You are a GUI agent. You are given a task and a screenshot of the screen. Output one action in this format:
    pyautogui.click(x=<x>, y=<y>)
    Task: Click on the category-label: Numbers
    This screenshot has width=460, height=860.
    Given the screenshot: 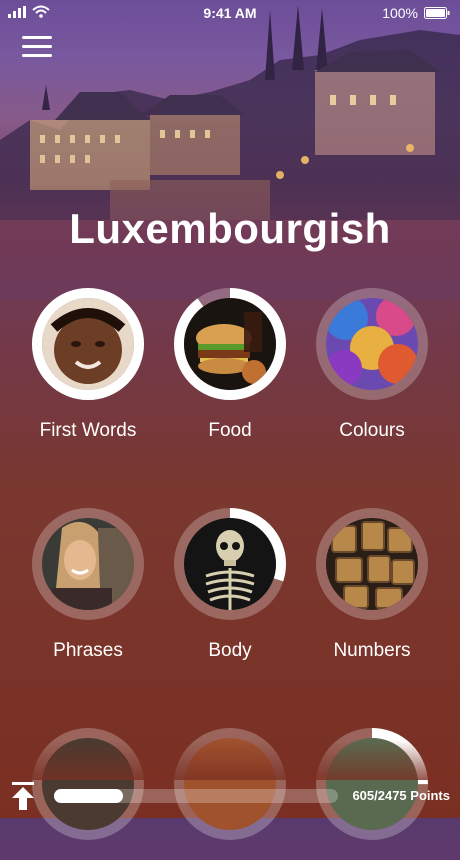 What is the action you would take?
    pyautogui.click(x=372, y=650)
    